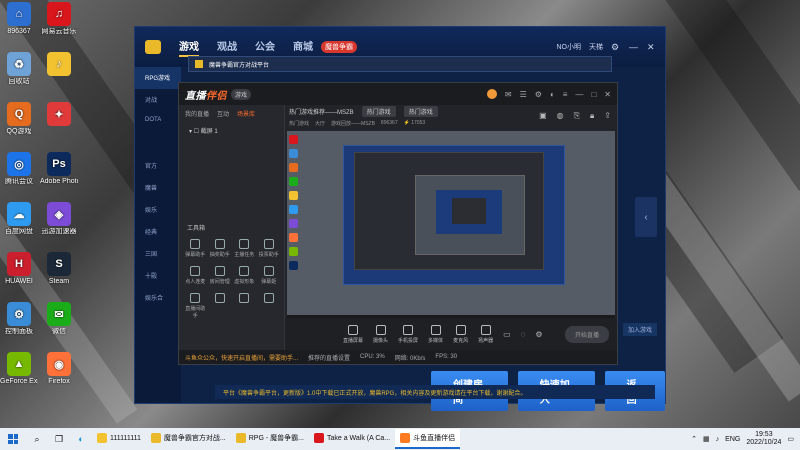  I want to click on scene-item: ▾ ☐ 截屏 1, so click(231, 130).